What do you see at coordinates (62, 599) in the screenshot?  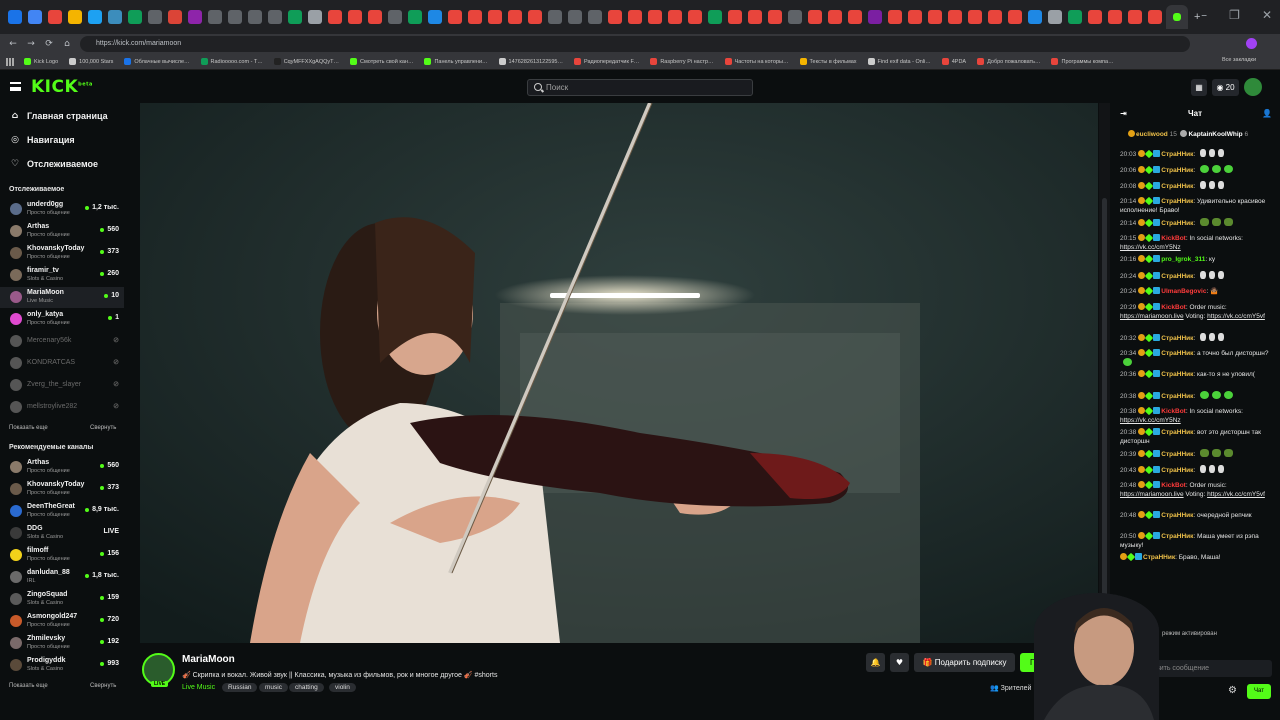 I see `sidebar-channel: ZingoSquad Slots & Casino 159` at bounding box center [62, 599].